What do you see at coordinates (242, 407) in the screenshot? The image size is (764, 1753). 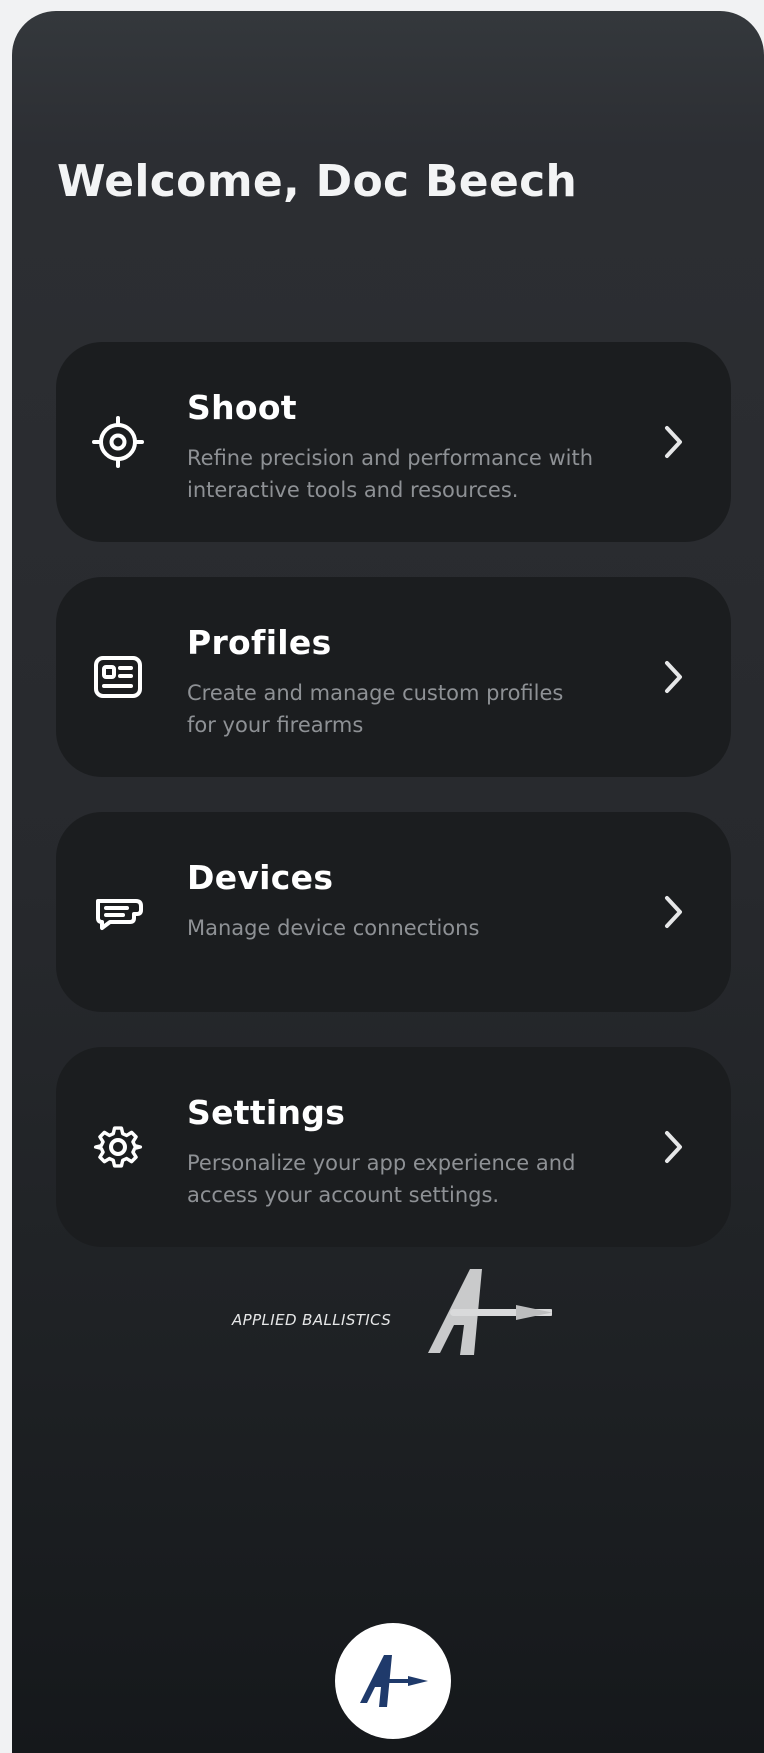 I see `menu-item-title: Shoot` at bounding box center [242, 407].